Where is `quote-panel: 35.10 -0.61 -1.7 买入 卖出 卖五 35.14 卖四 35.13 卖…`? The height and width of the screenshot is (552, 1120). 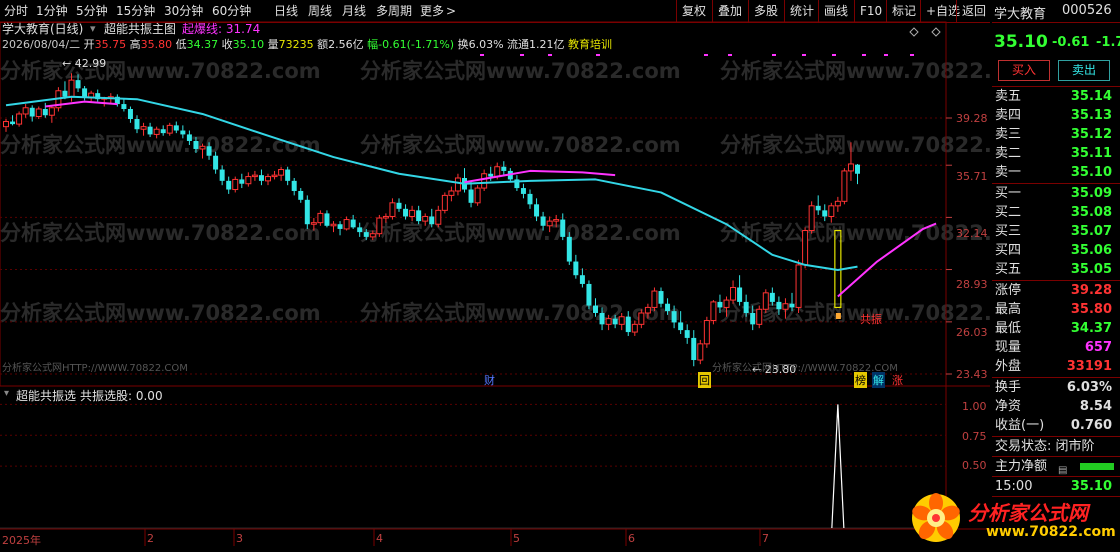
quote-panel: 35.10 -0.61 -1.7 买入 卖出 卖五 35.14 卖四 35.13 卖… is located at coordinates (1056, 287).